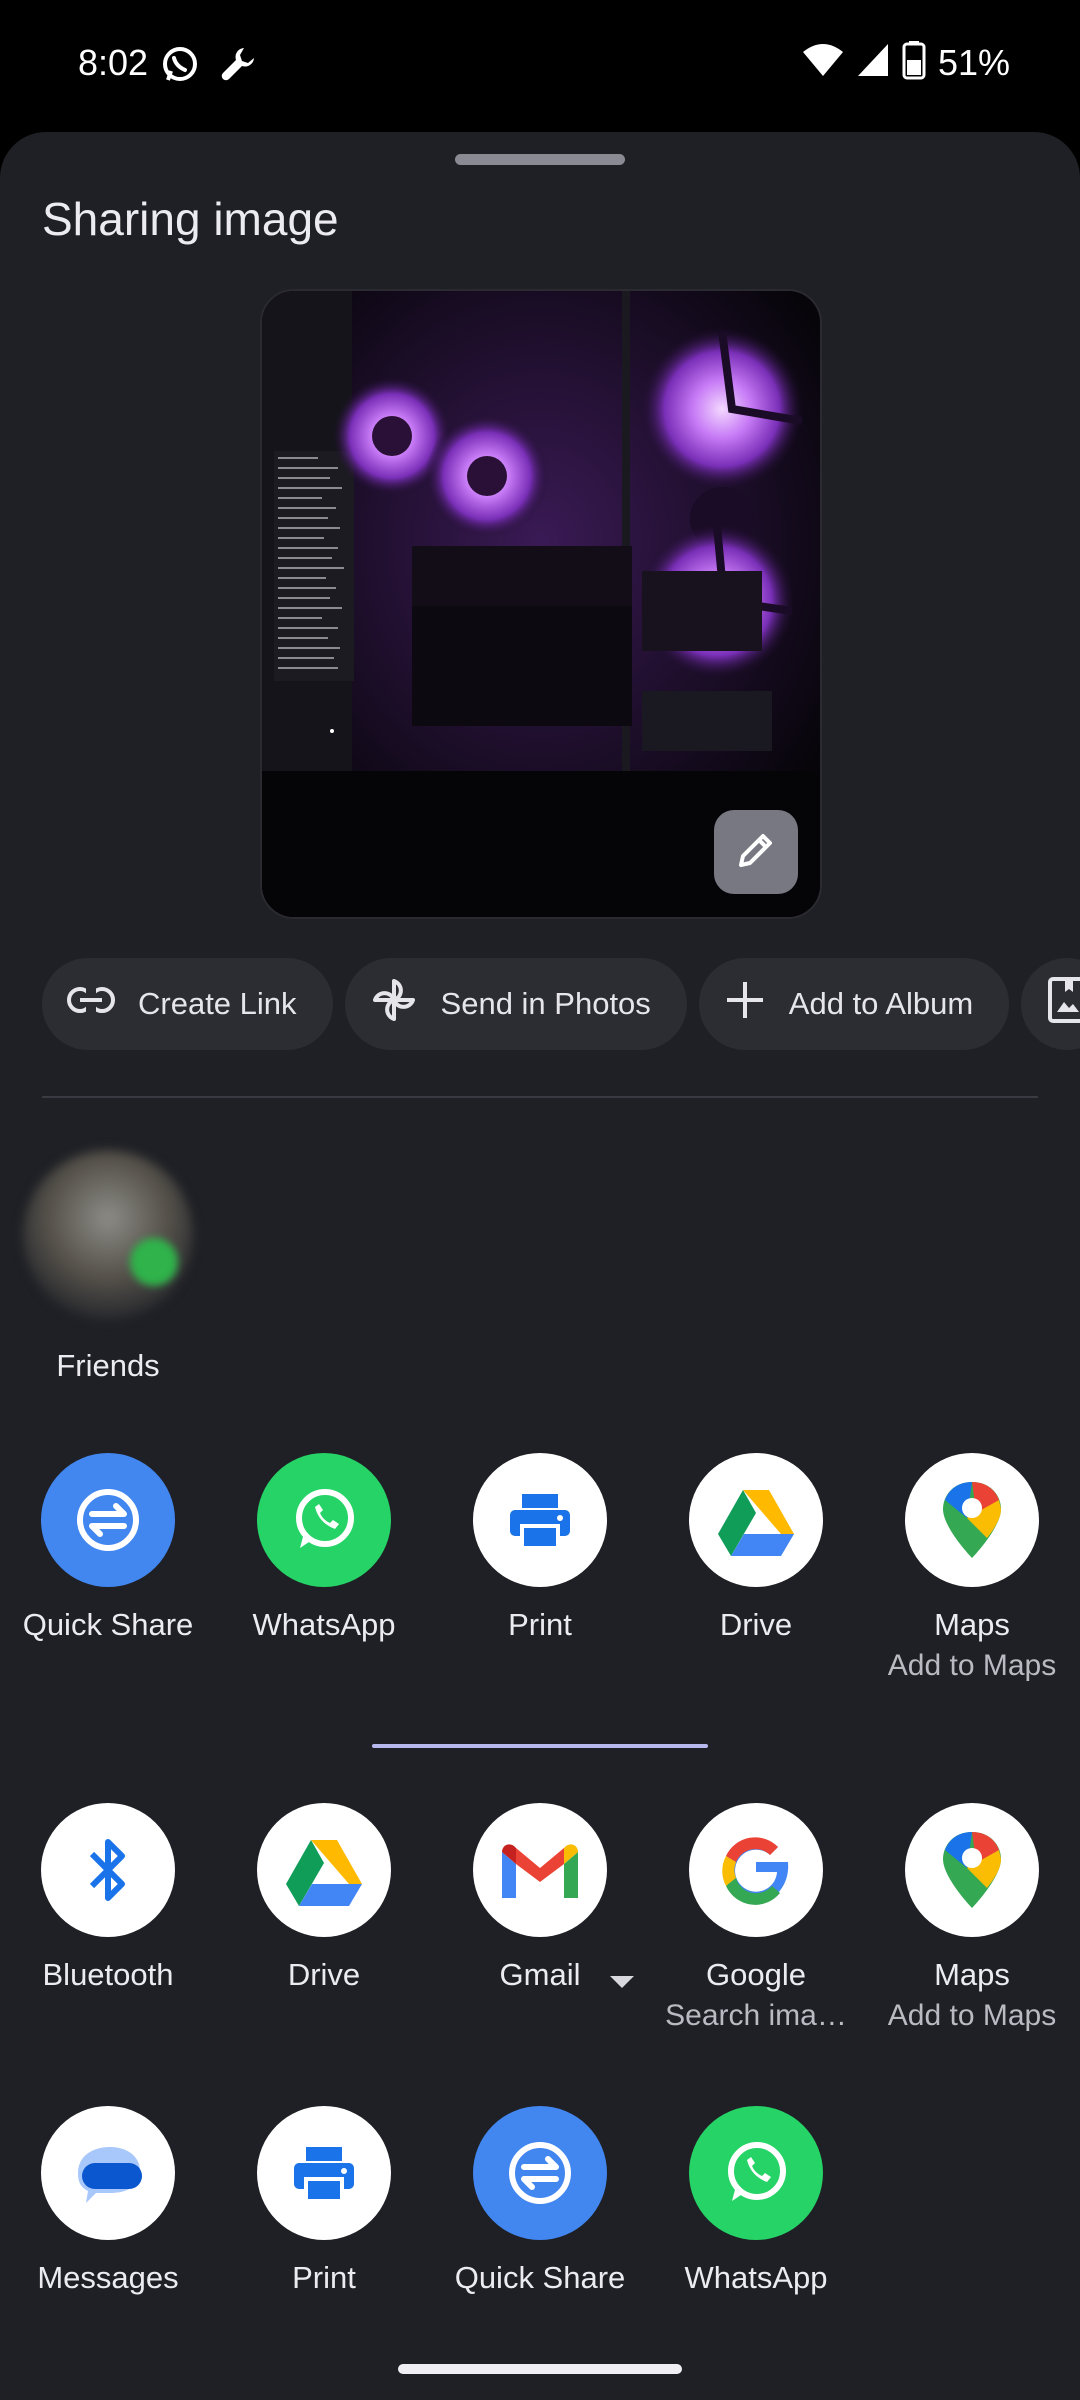  What do you see at coordinates (108, 1870) in the screenshot?
I see `bluetooth-icon` at bounding box center [108, 1870].